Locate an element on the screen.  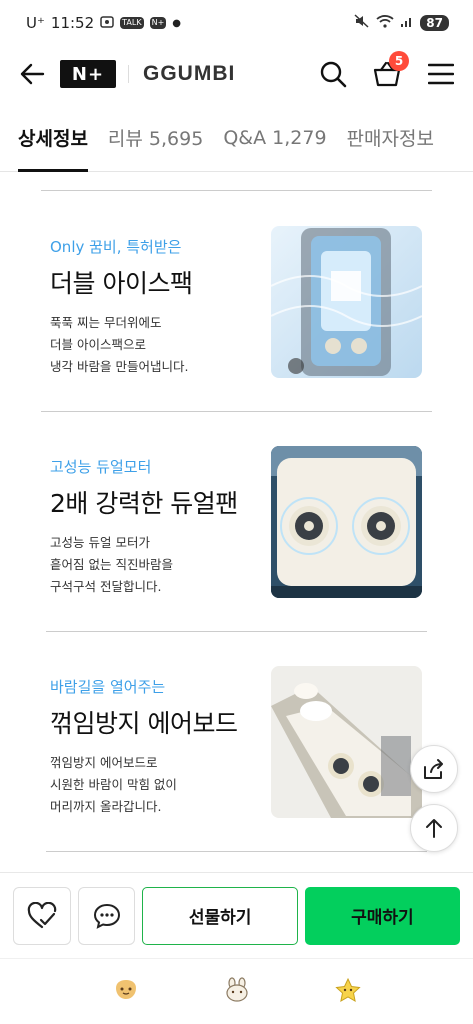
dual-fan-image is located at coordinates (346, 522).